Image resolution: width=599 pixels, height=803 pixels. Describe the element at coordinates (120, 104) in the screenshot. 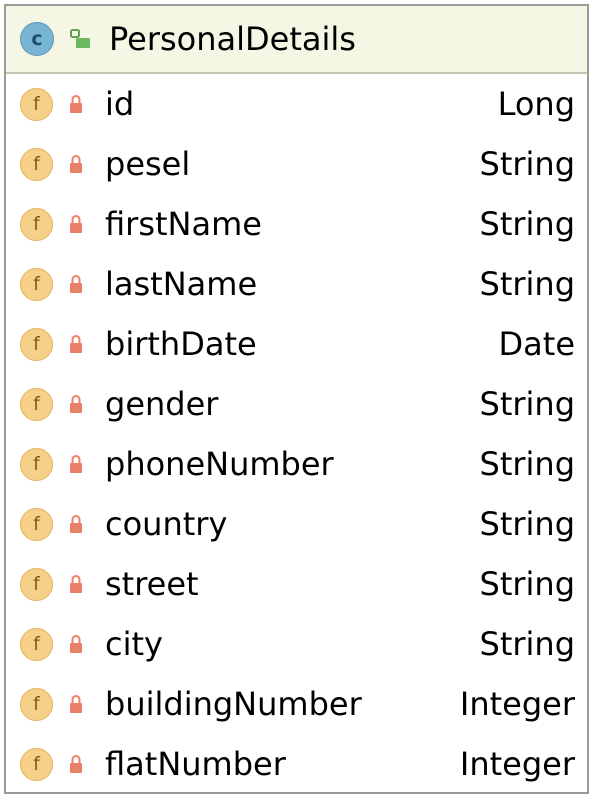

I see `field-name: id` at that location.